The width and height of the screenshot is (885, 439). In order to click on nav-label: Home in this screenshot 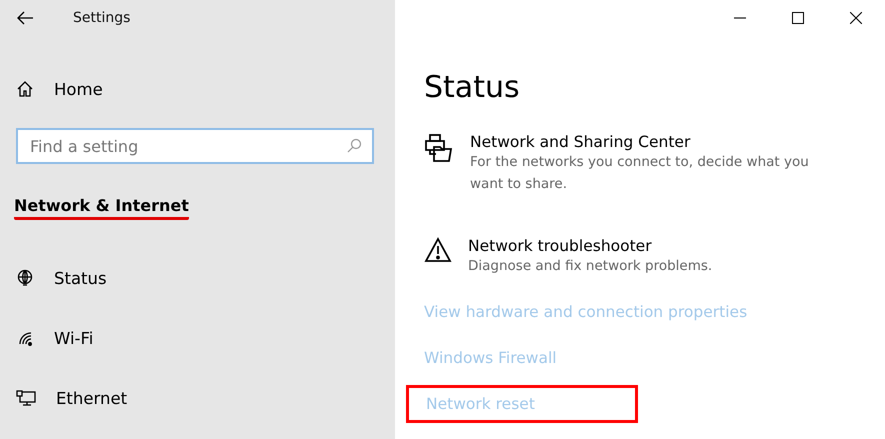, I will do `click(78, 89)`.